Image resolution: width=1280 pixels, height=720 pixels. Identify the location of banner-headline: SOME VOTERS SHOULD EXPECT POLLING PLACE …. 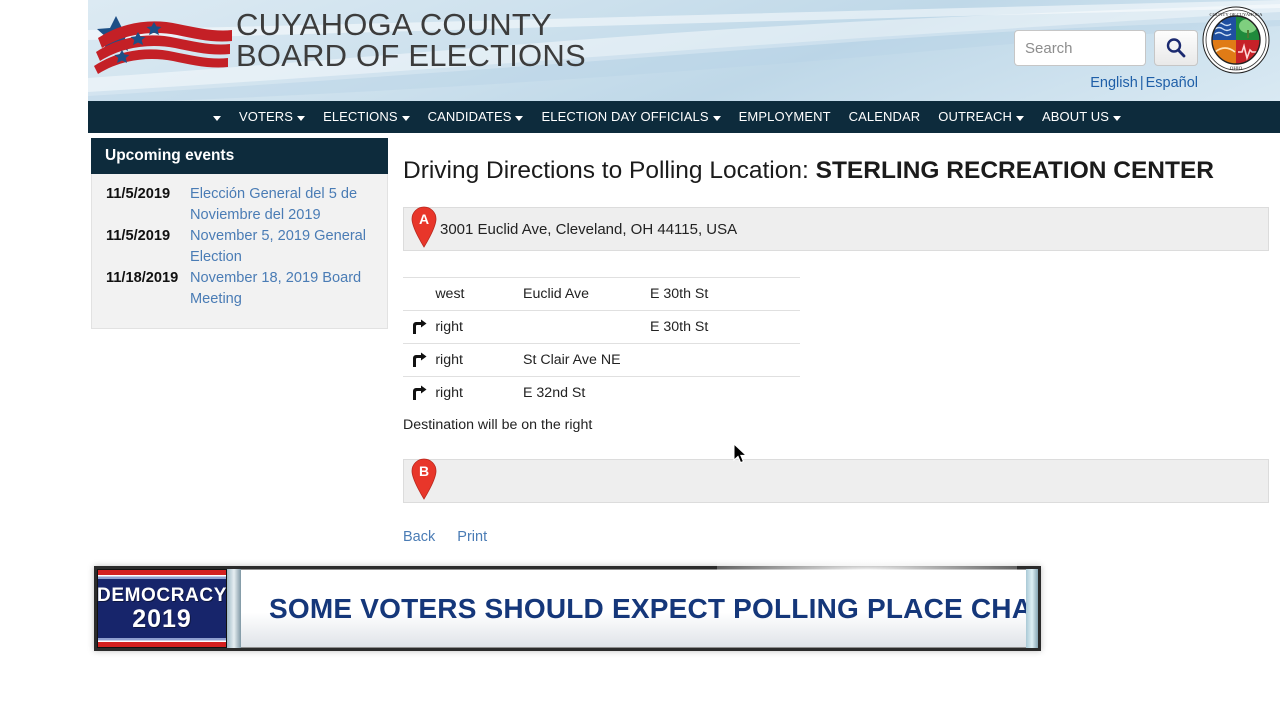
(647, 608).